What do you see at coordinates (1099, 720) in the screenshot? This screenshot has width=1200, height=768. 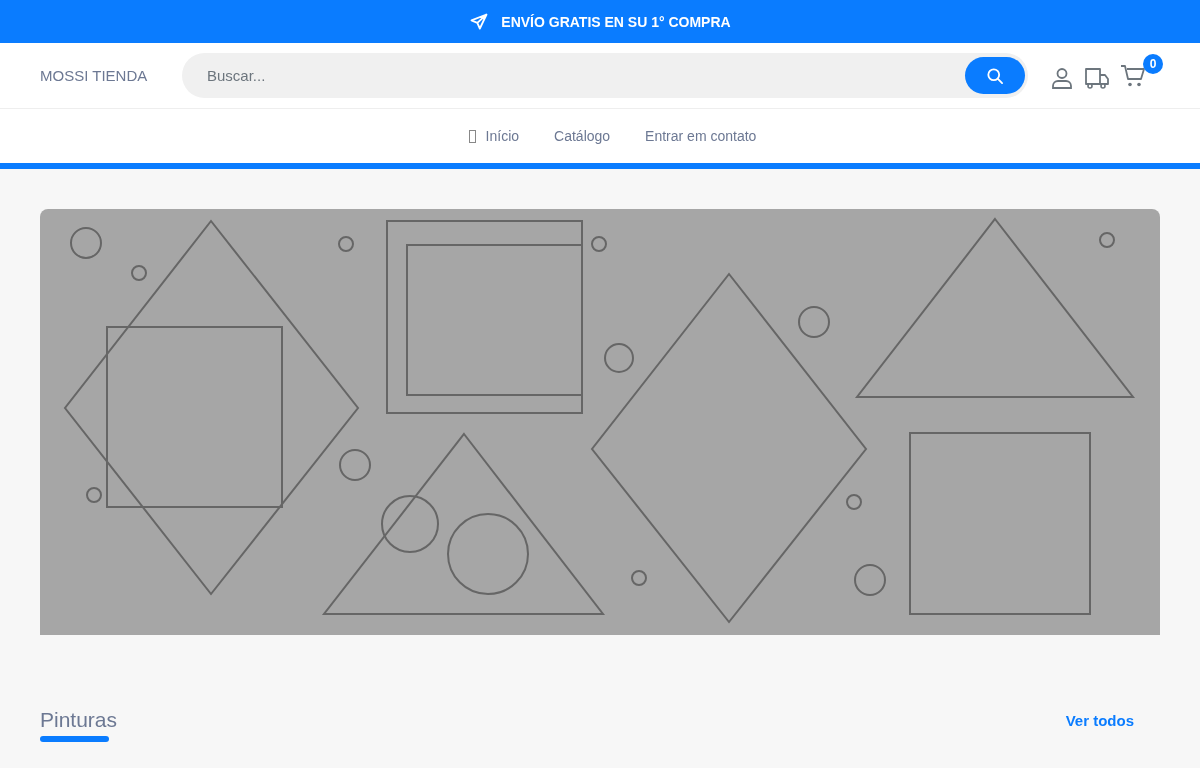 I see `view-all-link: Ver todos` at bounding box center [1099, 720].